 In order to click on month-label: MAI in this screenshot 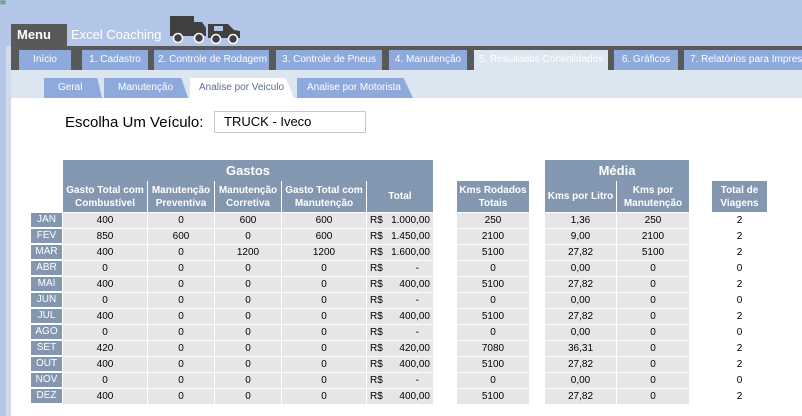, I will do `click(46, 284)`.